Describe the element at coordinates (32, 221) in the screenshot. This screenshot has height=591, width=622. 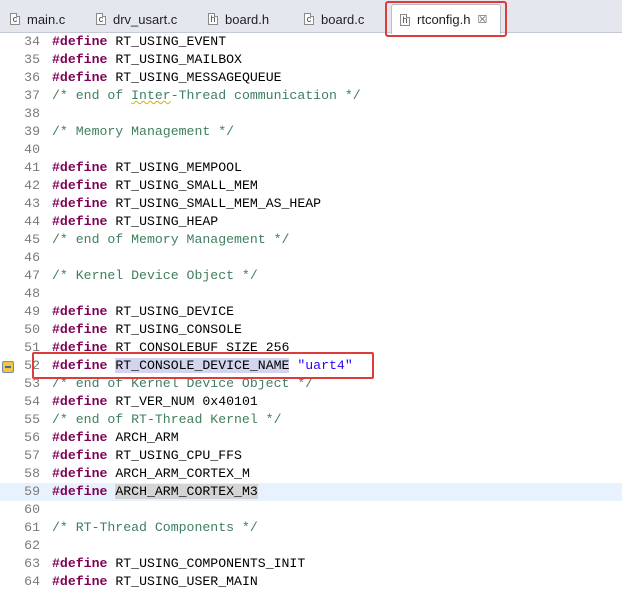
I see `line-number: 44` at that location.